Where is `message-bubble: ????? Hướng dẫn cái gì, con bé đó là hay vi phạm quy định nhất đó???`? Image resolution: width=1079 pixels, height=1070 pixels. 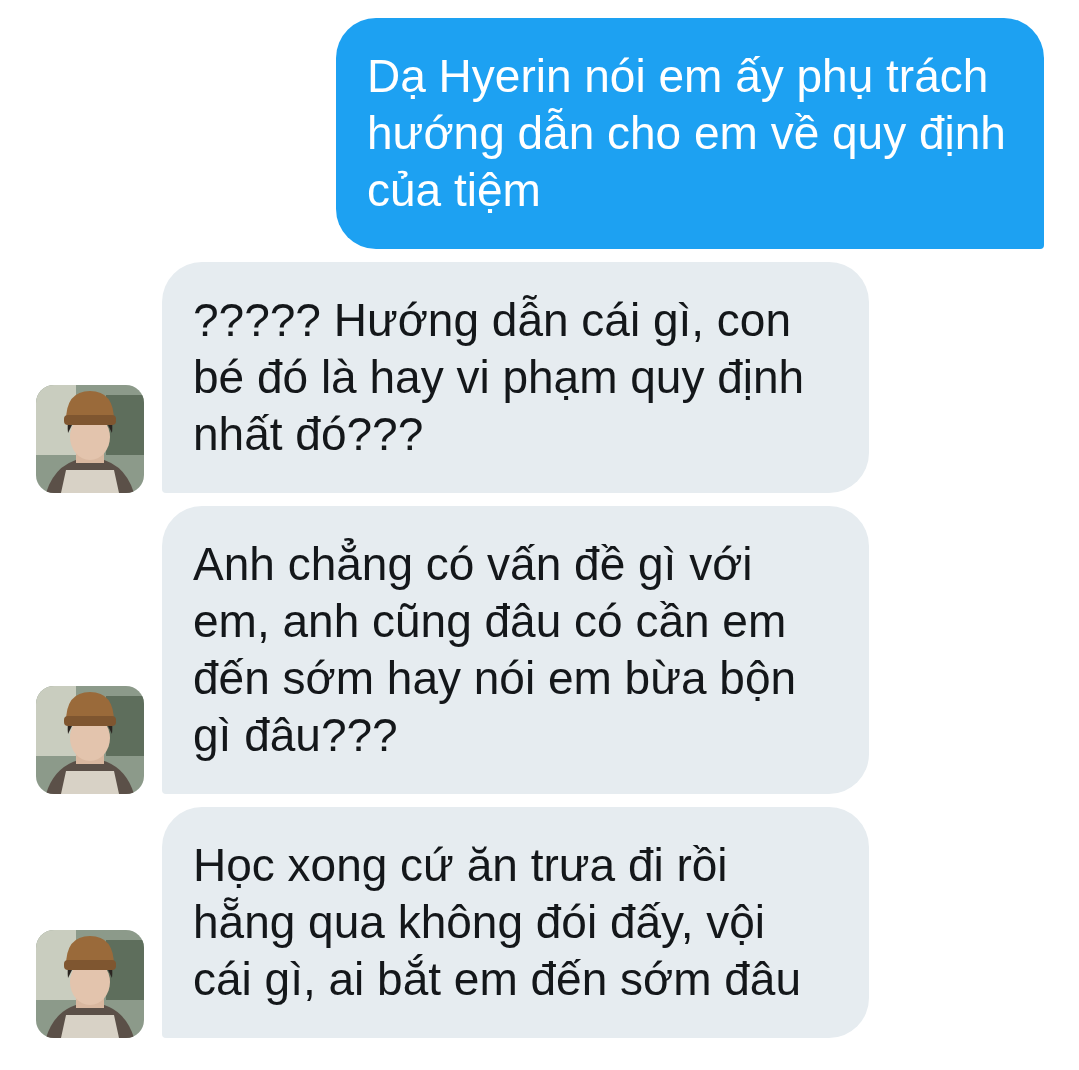 message-bubble: ????? Hướng dẫn cái gì, con bé đó là hay vi phạm quy định nhất đó??? is located at coordinates (515, 377).